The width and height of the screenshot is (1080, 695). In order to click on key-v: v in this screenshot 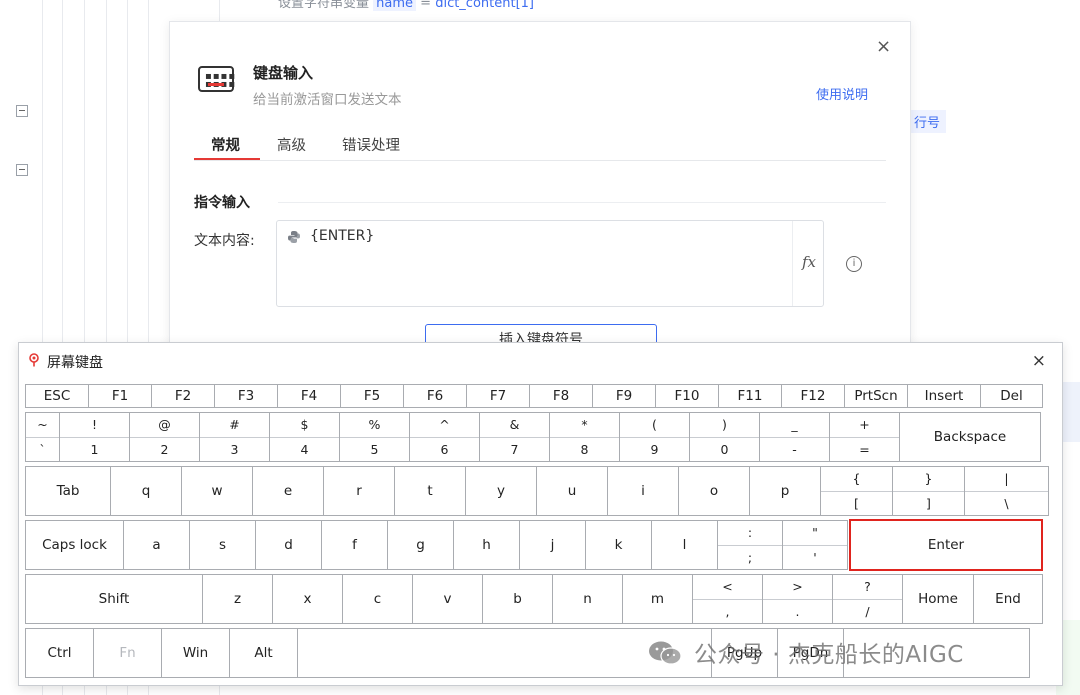, I will do `click(447, 599)`.